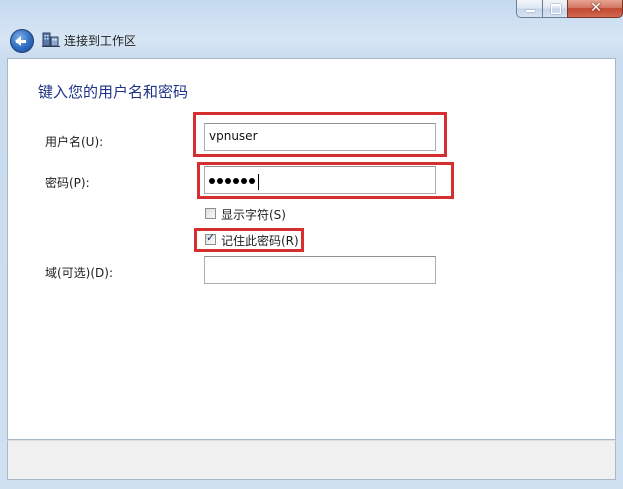  I want to click on workplace-connection-icon, so click(51, 39).